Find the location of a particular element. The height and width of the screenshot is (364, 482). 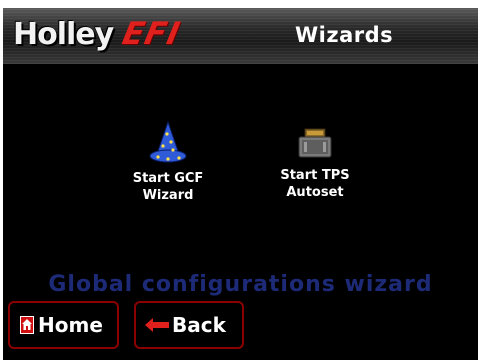

home-icon is located at coordinates (27, 325).